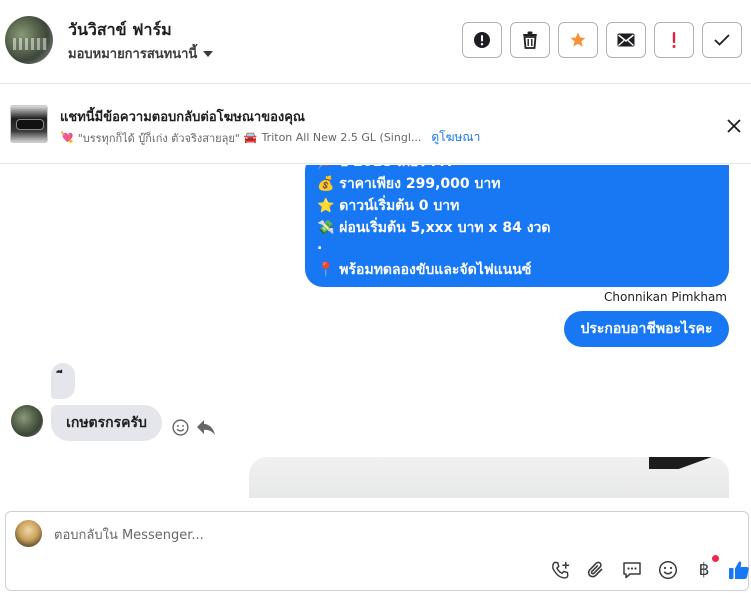 This screenshot has height=593, width=751. Describe the element at coordinates (409, 184) in the screenshot. I see `offer-line: 💰 ราคาเพียง 299,000 บาท` at that location.